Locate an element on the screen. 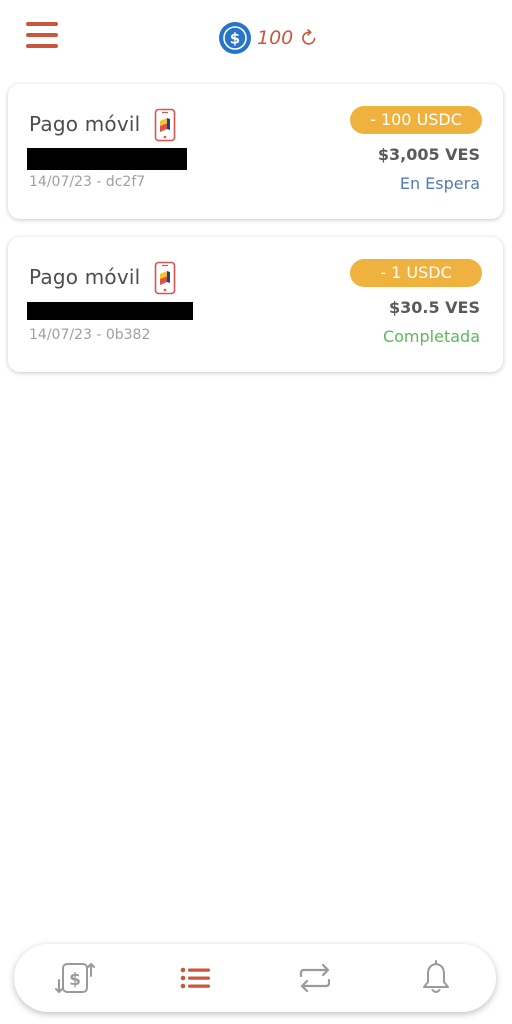  ves-amount: $3,005 VES is located at coordinates (428, 154).